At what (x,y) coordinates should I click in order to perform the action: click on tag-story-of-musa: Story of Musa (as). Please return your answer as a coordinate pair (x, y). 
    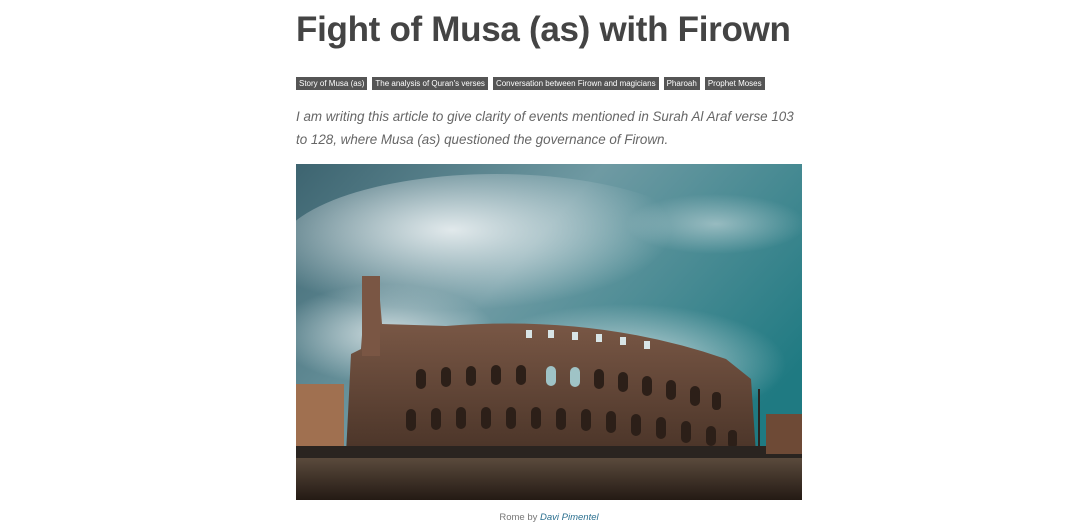
    Looking at the image, I should click on (332, 83).